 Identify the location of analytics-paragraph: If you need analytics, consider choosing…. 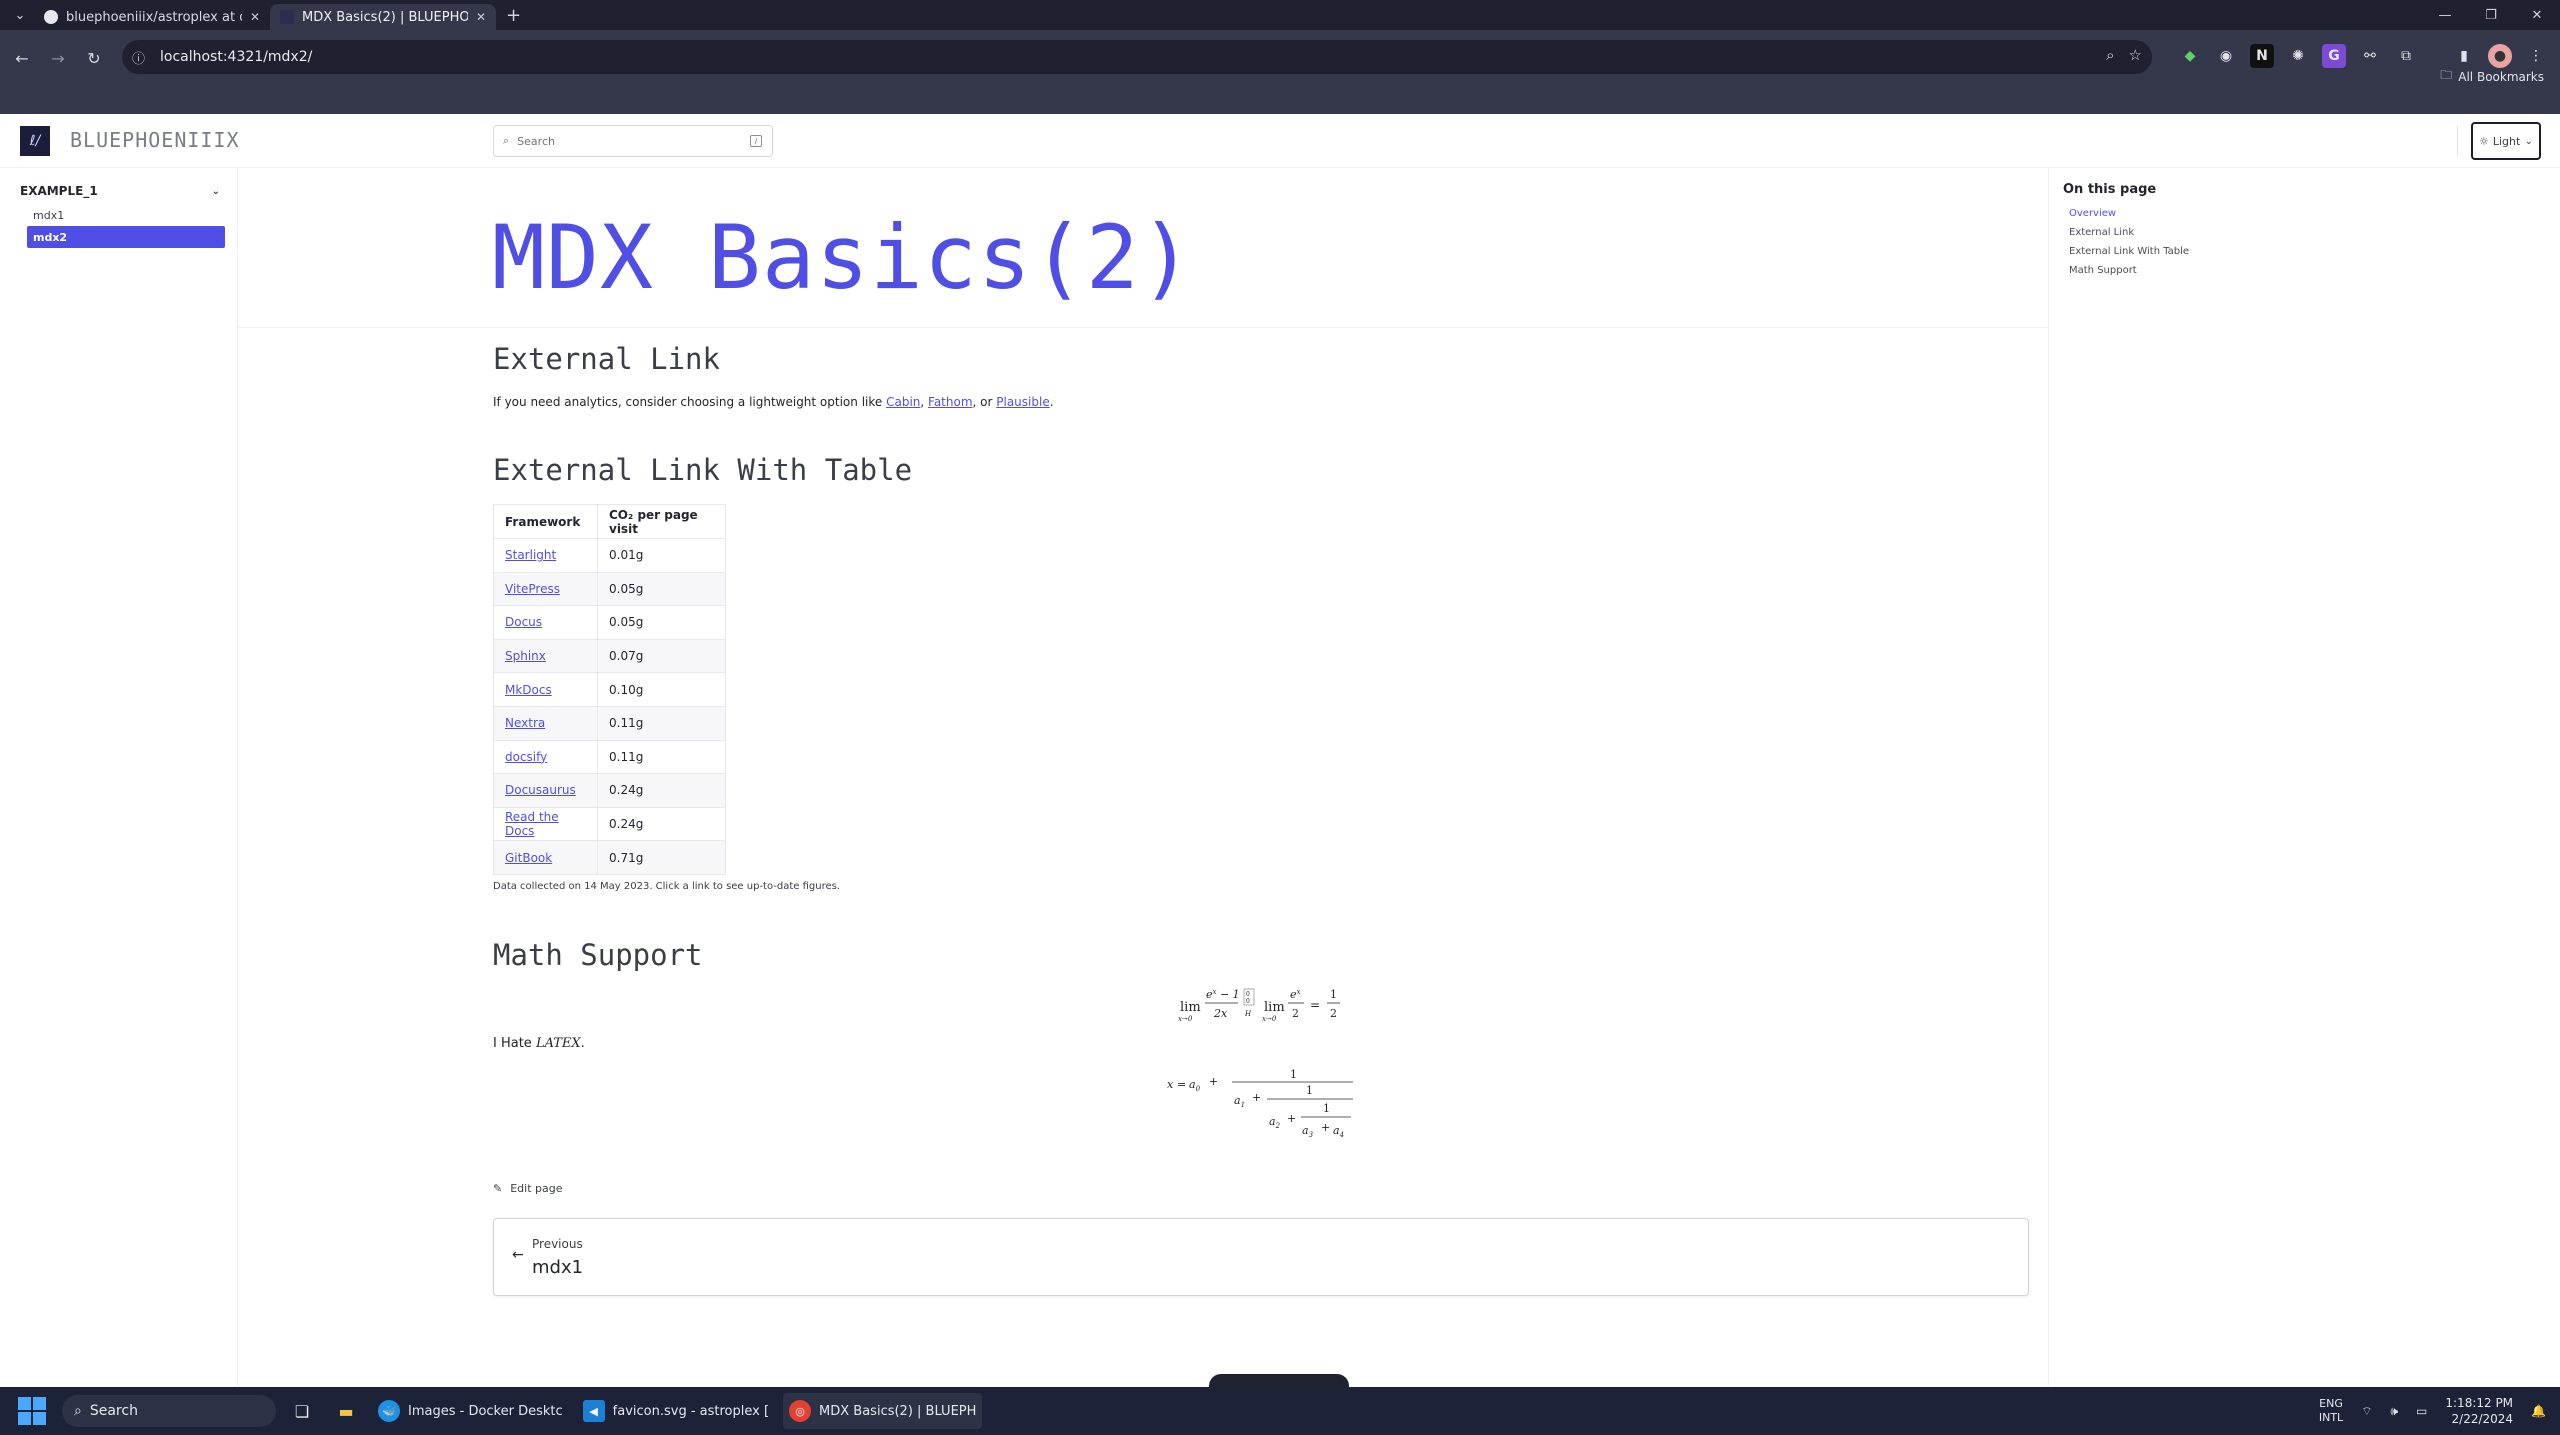
(773, 402).